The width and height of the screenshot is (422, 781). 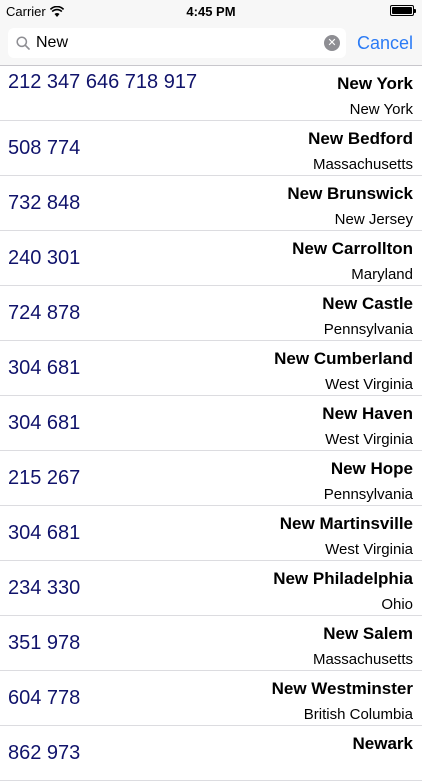 I want to click on state-name: New York, so click(x=381, y=109).